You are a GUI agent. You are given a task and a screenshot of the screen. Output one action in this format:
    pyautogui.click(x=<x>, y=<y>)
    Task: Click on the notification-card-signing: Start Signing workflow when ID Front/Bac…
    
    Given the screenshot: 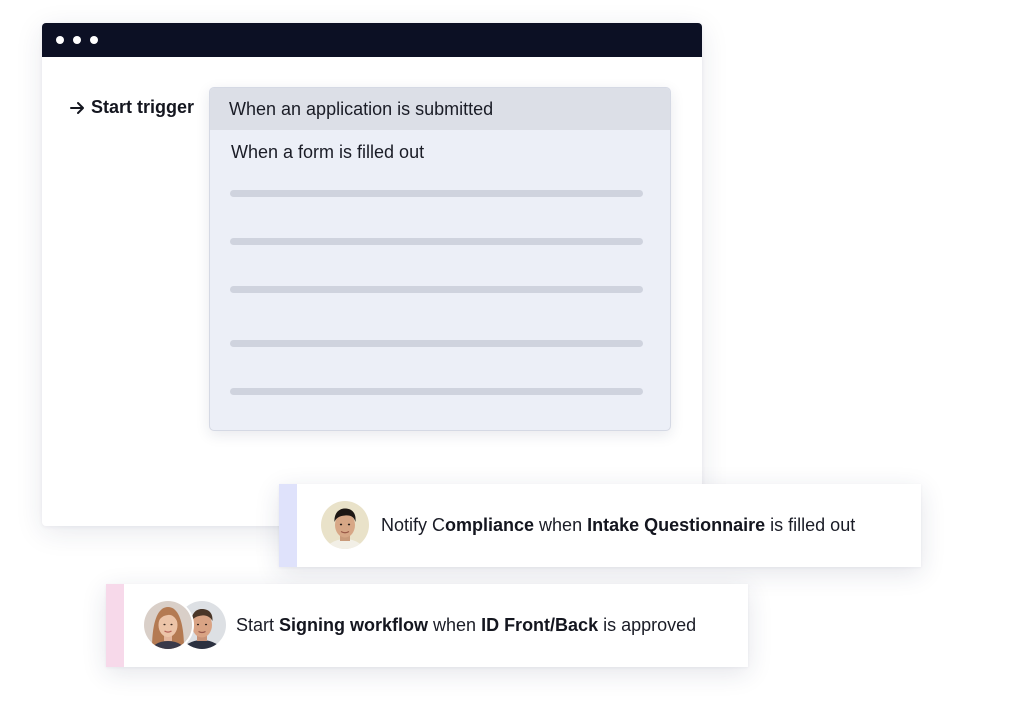 What is the action you would take?
    pyautogui.click(x=427, y=625)
    